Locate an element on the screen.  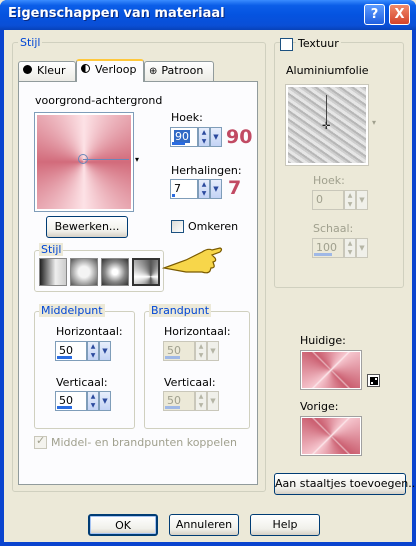
texture-center-icon: ✛ is located at coordinates (326, 126).